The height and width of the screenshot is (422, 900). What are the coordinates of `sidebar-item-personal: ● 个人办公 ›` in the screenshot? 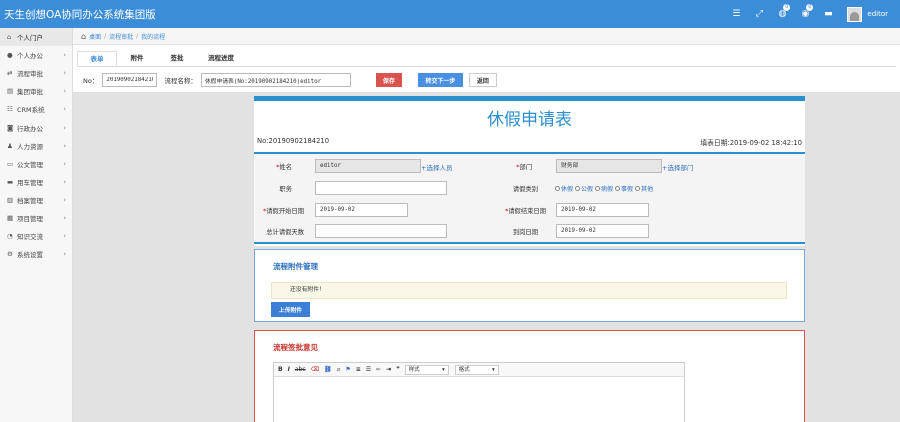 It's located at (36, 55).